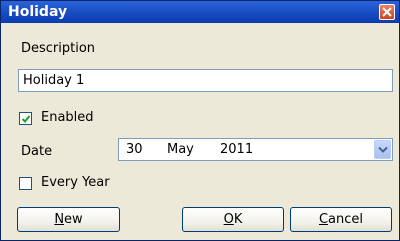 This screenshot has width=400, height=241. I want to click on enabled-checkbox, so click(25, 118).